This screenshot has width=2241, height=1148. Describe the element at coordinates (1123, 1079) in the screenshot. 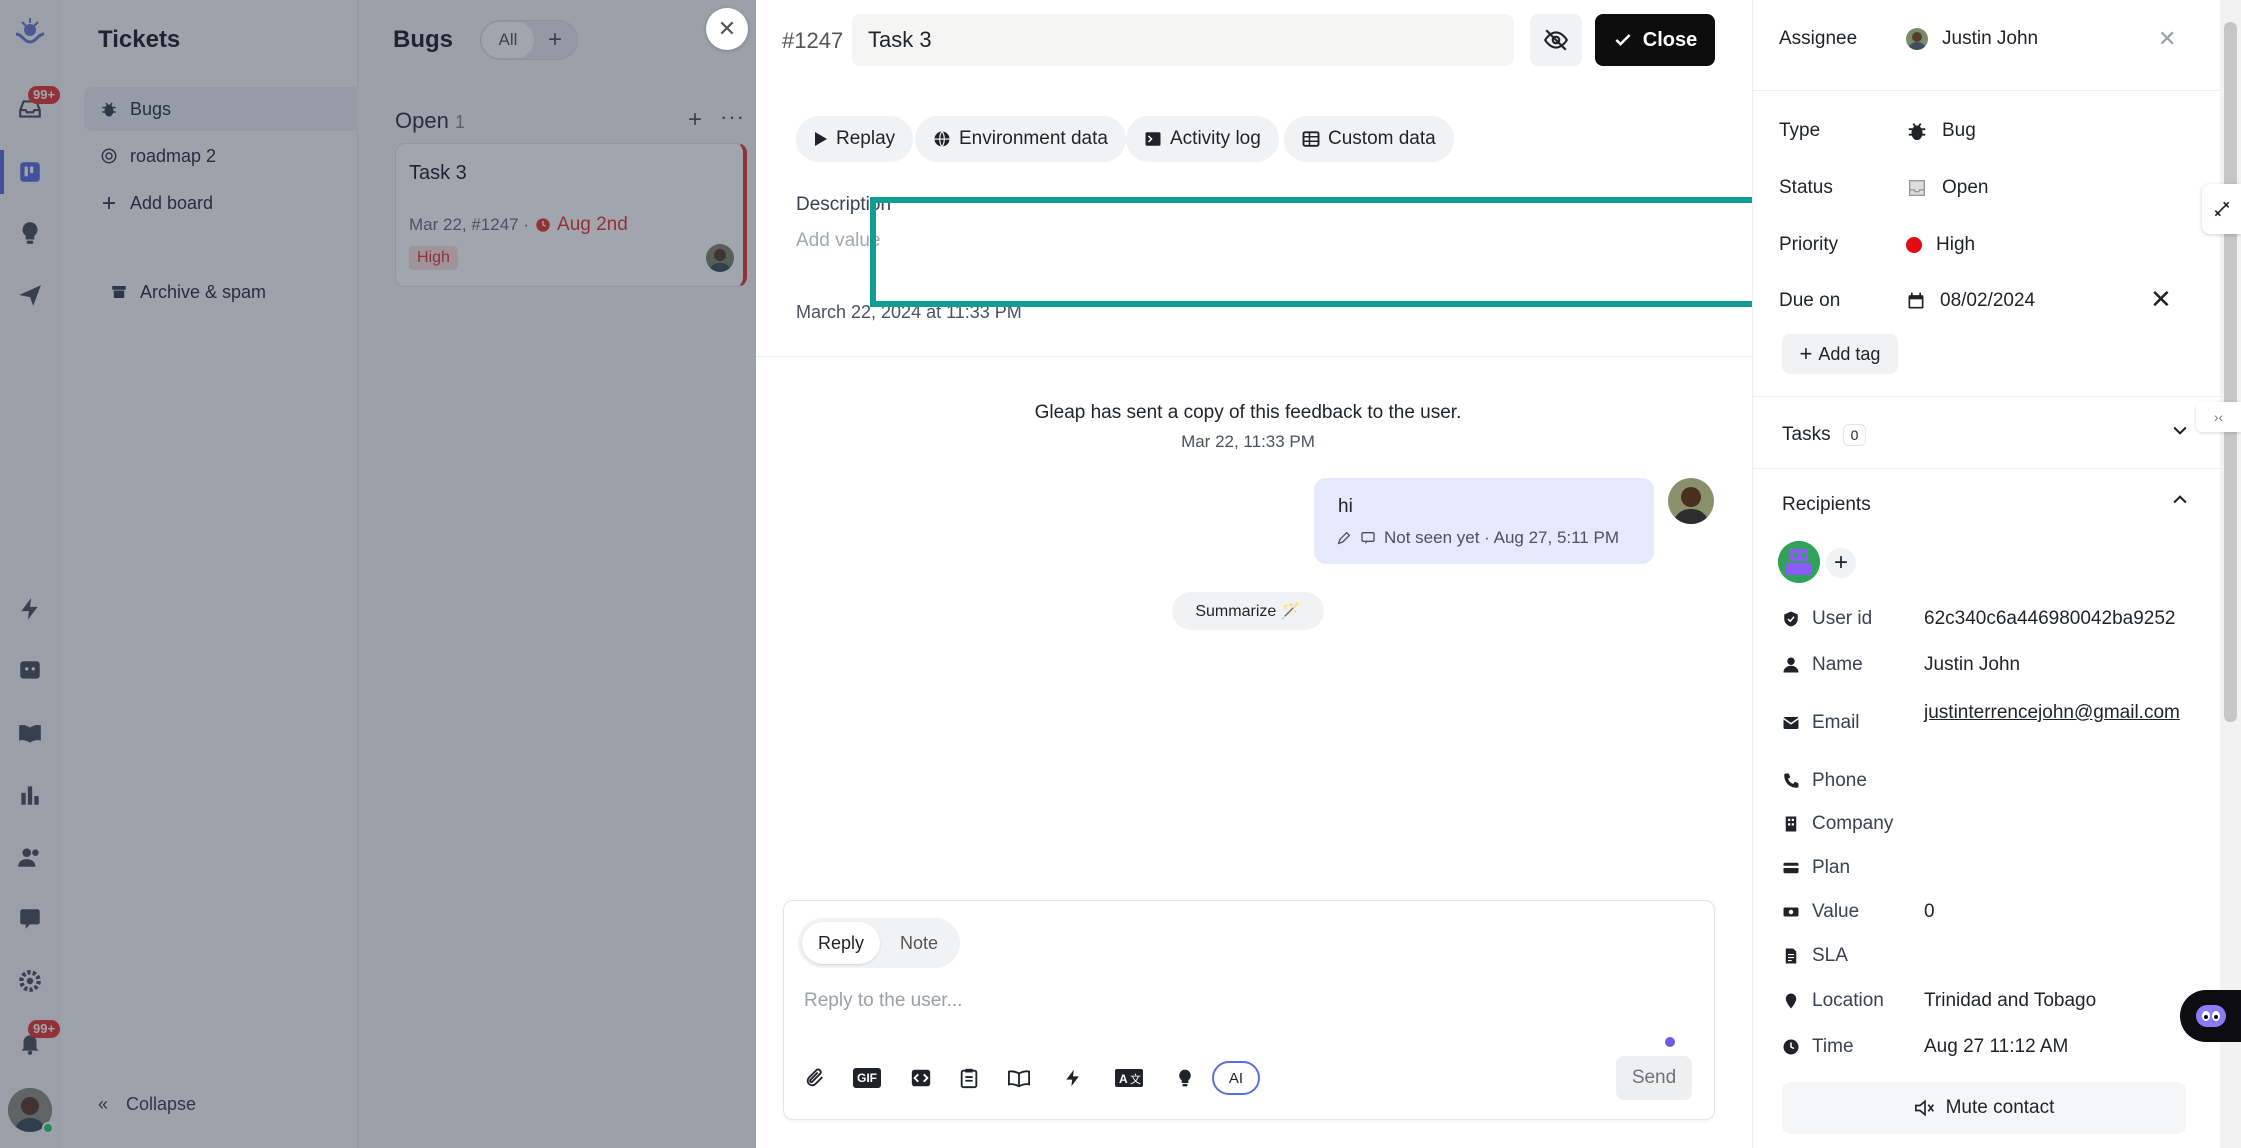

I see `svg-text: A` at that location.